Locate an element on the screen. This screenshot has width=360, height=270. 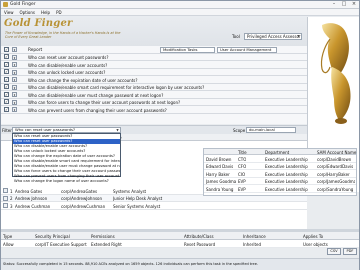
column-header: Inheritance is located at coordinates (254, 236).